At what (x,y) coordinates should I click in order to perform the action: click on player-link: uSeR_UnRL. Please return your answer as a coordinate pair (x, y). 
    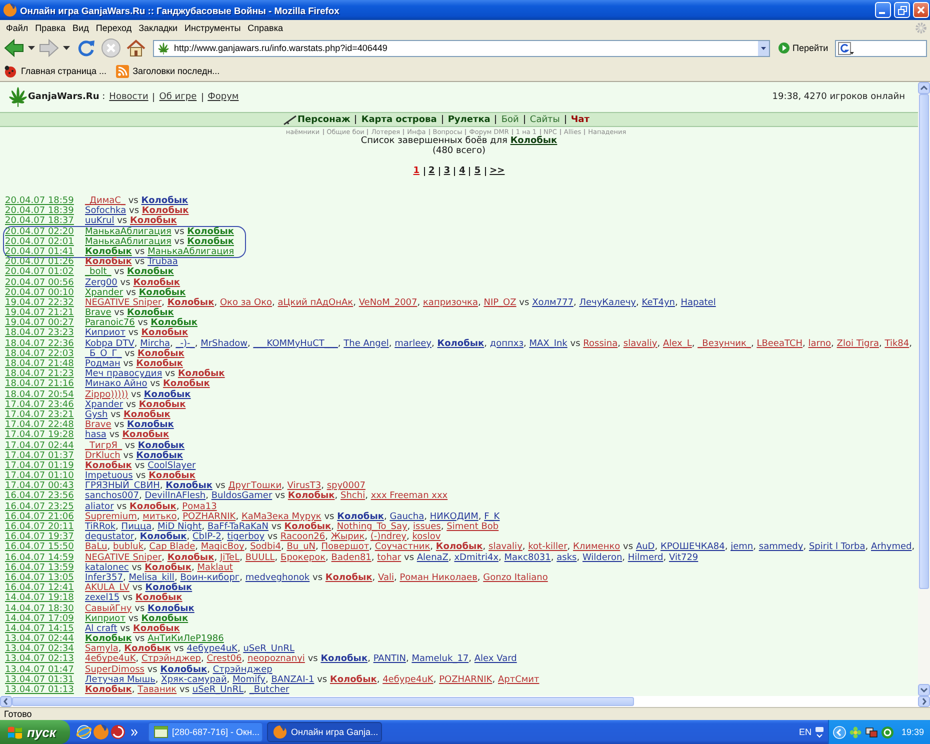
    Looking at the image, I should click on (268, 649).